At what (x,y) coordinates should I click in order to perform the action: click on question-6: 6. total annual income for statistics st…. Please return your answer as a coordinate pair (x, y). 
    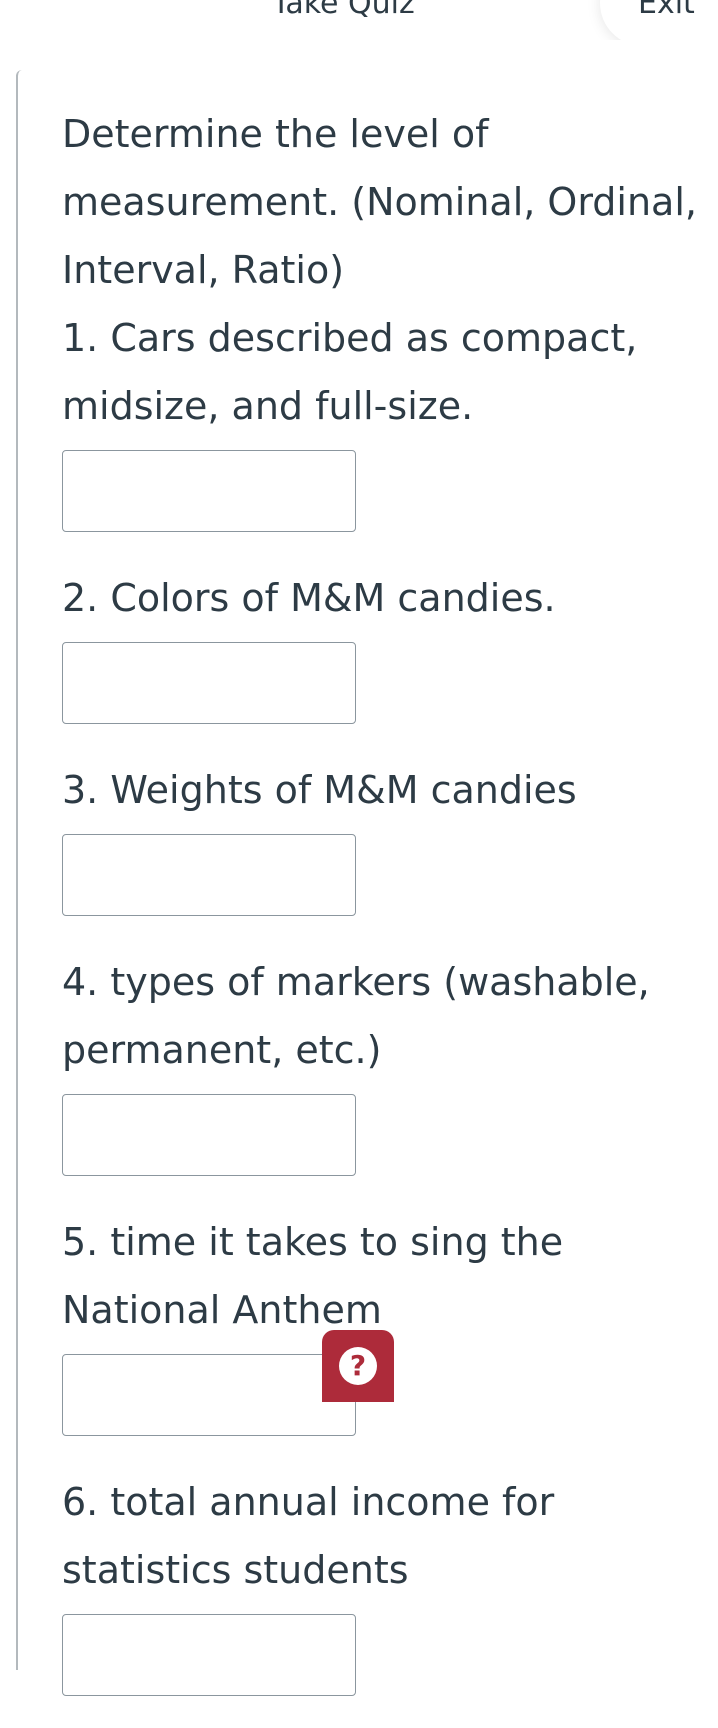
    Looking at the image, I should click on (382, 1582).